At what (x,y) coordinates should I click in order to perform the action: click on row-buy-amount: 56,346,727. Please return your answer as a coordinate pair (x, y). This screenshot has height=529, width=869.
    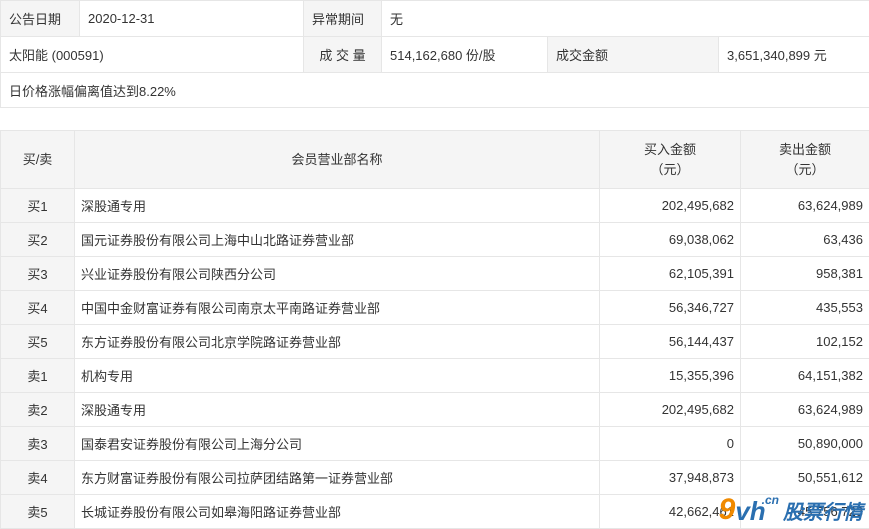
    Looking at the image, I should click on (670, 308).